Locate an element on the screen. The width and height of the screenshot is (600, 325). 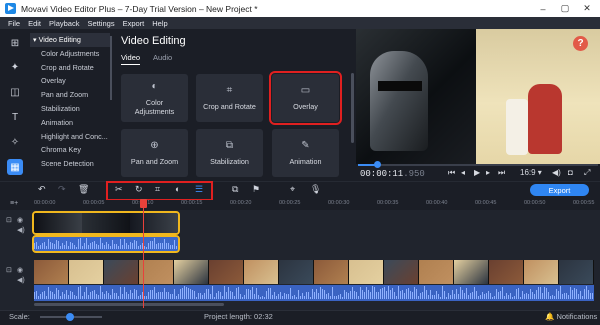
delete-icon: 🗑 is located at coordinates (83, 189).